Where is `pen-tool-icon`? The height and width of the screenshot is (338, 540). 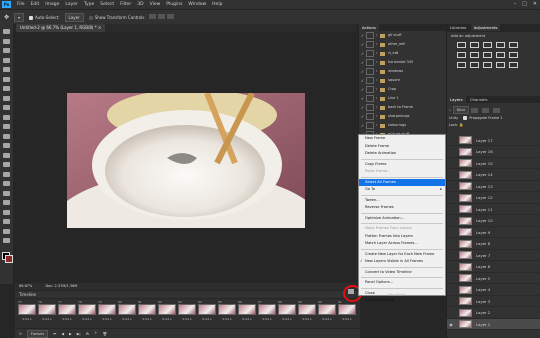
pen-tool-icon is located at coordinates (6, 183).